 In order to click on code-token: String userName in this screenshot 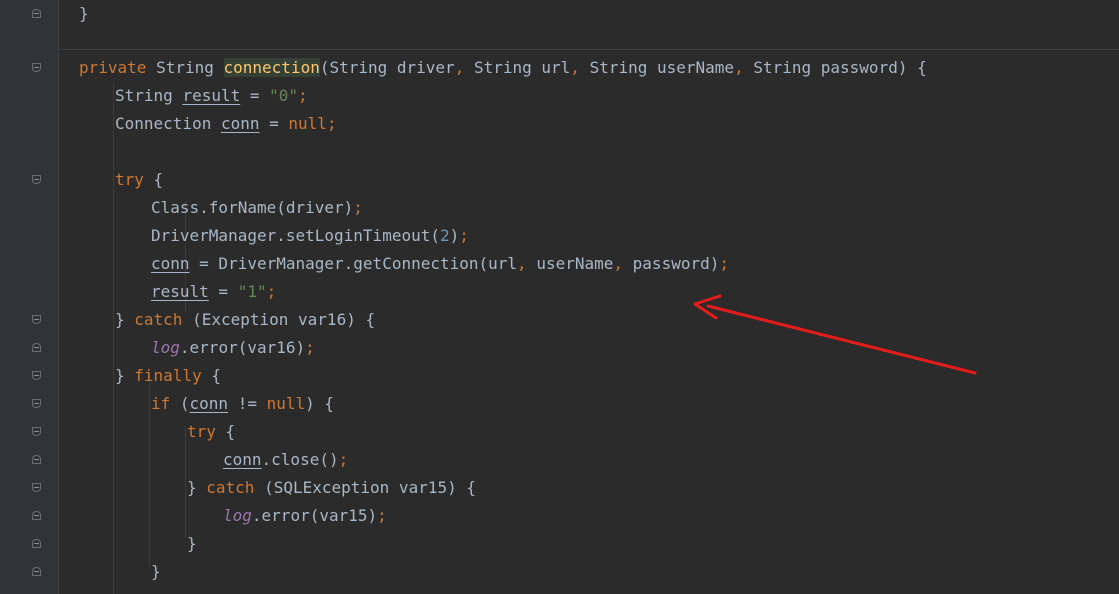, I will do `click(657, 67)`.